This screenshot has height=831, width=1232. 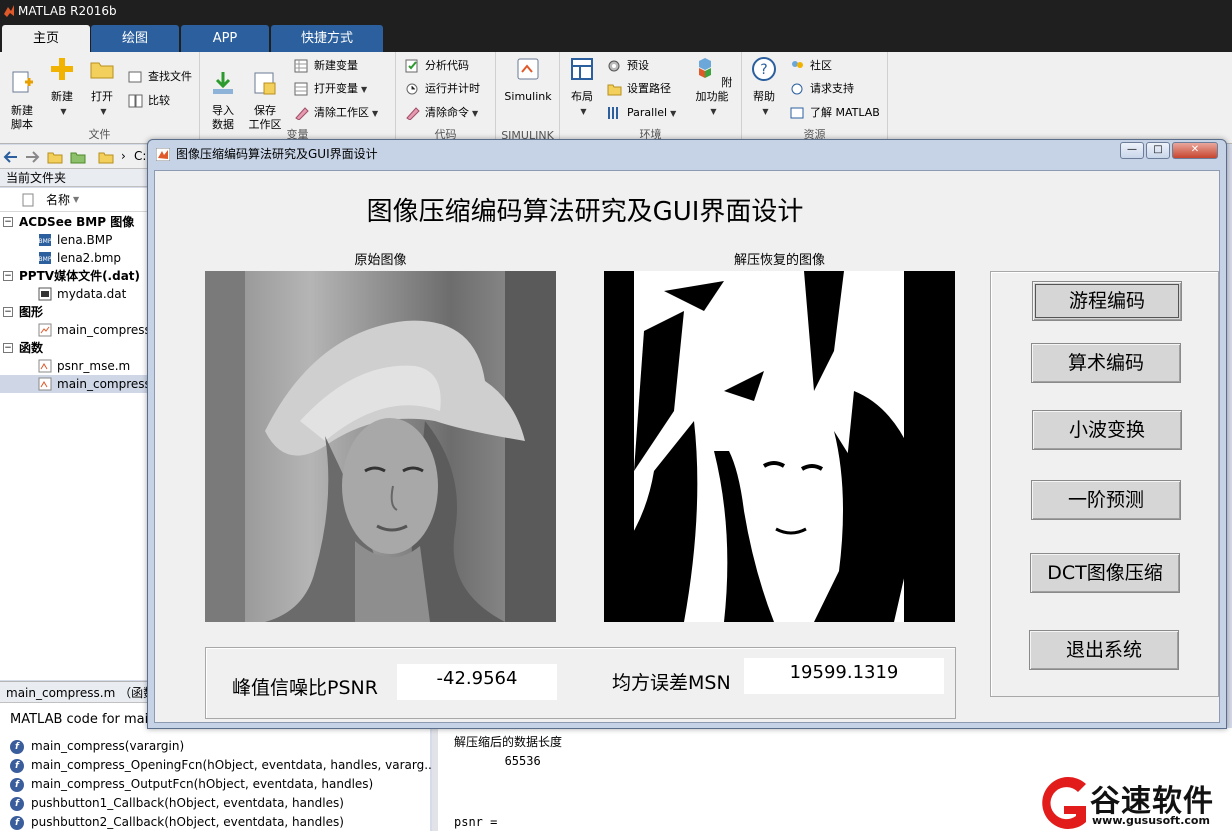 What do you see at coordinates (102, 87) in the screenshot?
I see `open-button: 打开 ▼` at bounding box center [102, 87].